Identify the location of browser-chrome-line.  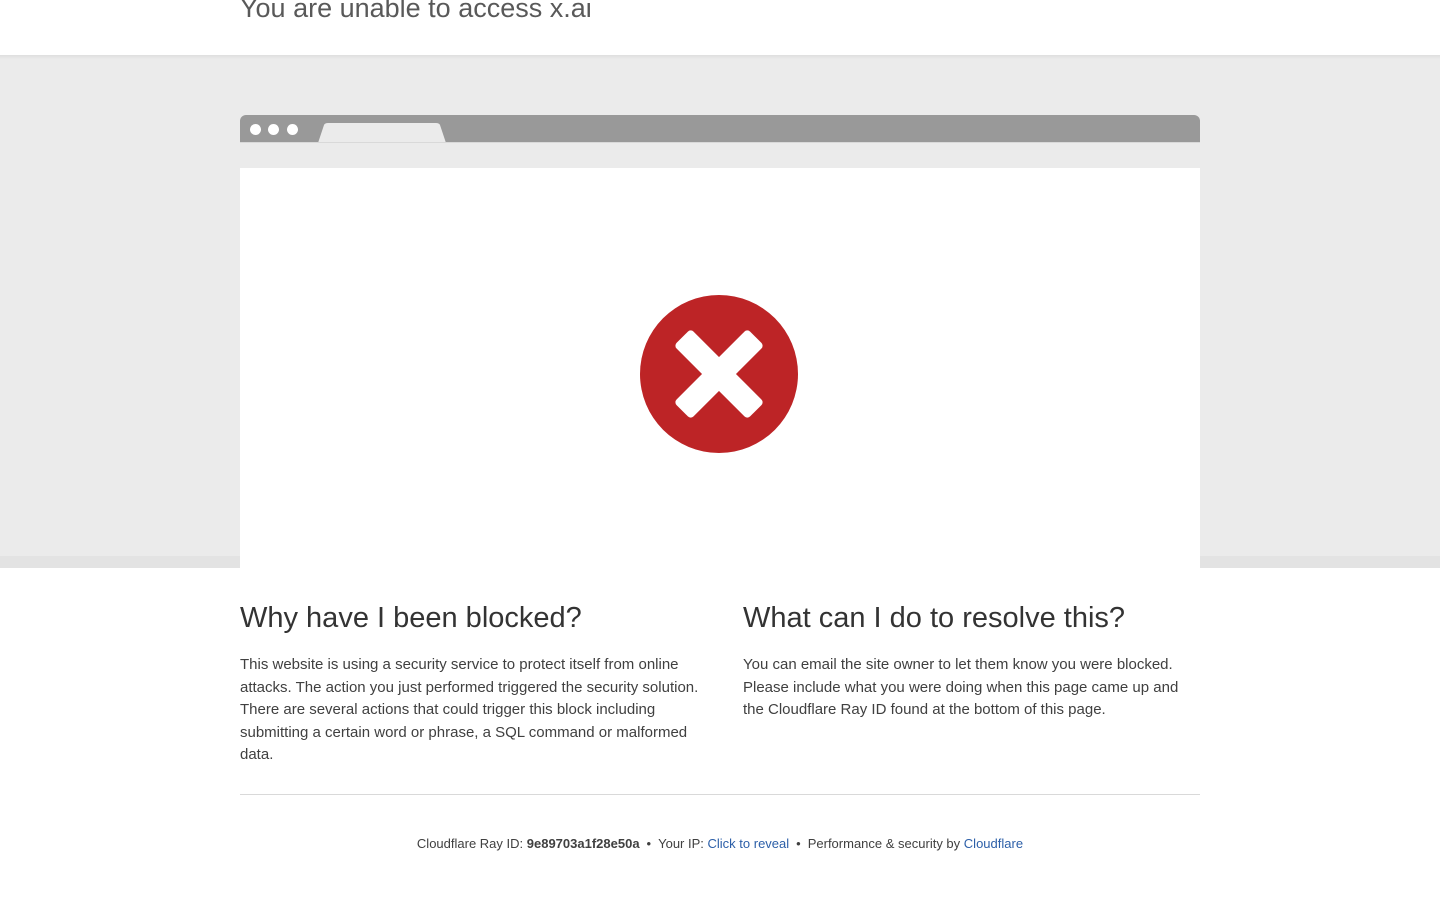
(720, 142).